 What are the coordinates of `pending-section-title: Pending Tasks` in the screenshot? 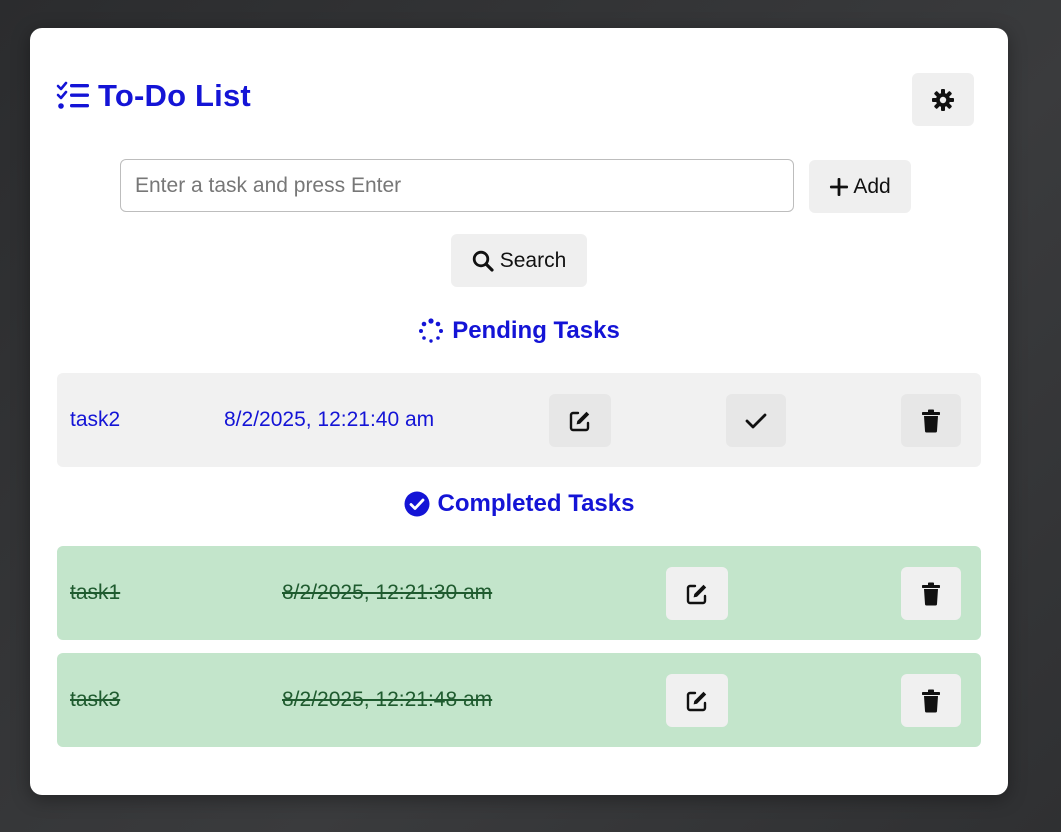 It's located at (519, 331).